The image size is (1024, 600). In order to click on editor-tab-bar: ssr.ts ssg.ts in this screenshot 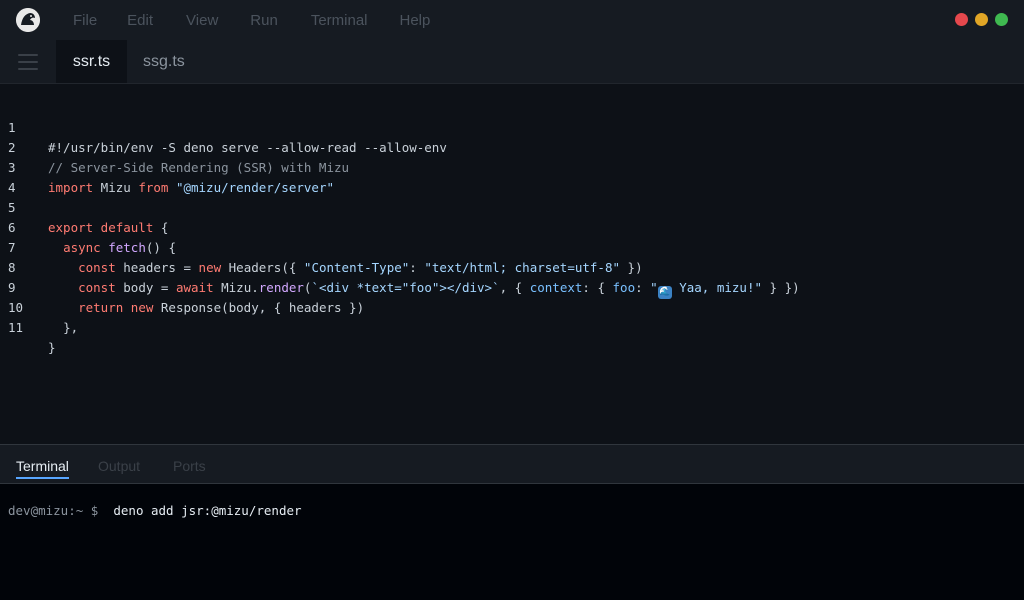, I will do `click(512, 62)`.